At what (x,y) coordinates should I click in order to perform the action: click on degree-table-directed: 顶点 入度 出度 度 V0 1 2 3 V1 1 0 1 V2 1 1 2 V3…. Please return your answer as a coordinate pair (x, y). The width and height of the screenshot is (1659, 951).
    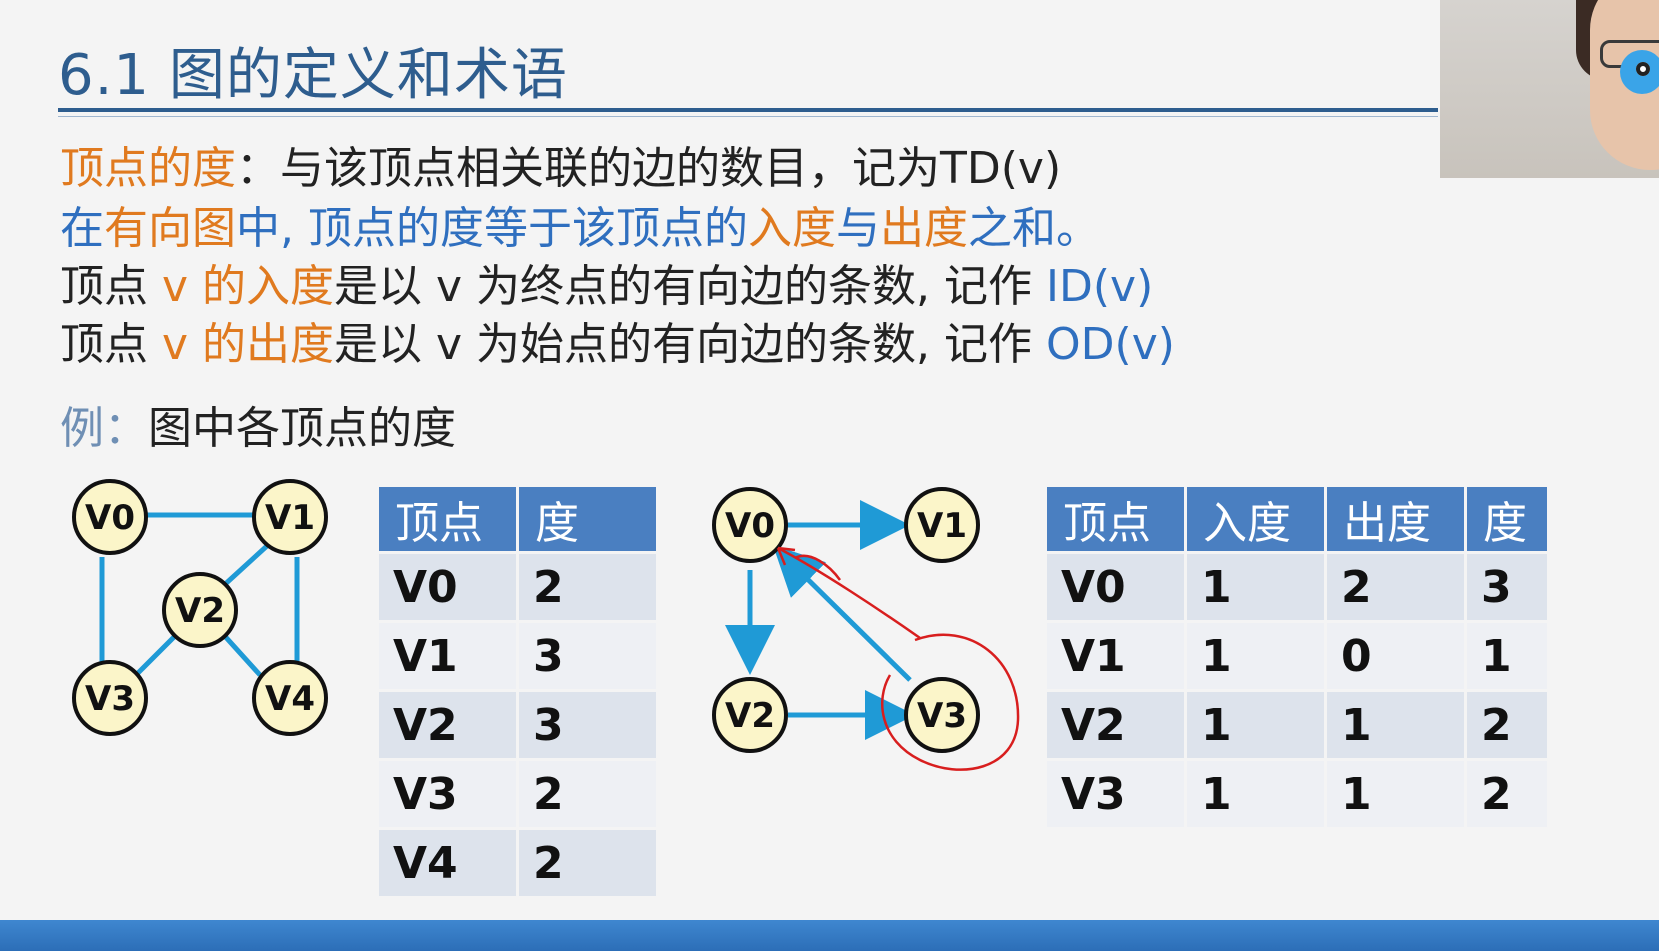
    Looking at the image, I should click on (1297, 657).